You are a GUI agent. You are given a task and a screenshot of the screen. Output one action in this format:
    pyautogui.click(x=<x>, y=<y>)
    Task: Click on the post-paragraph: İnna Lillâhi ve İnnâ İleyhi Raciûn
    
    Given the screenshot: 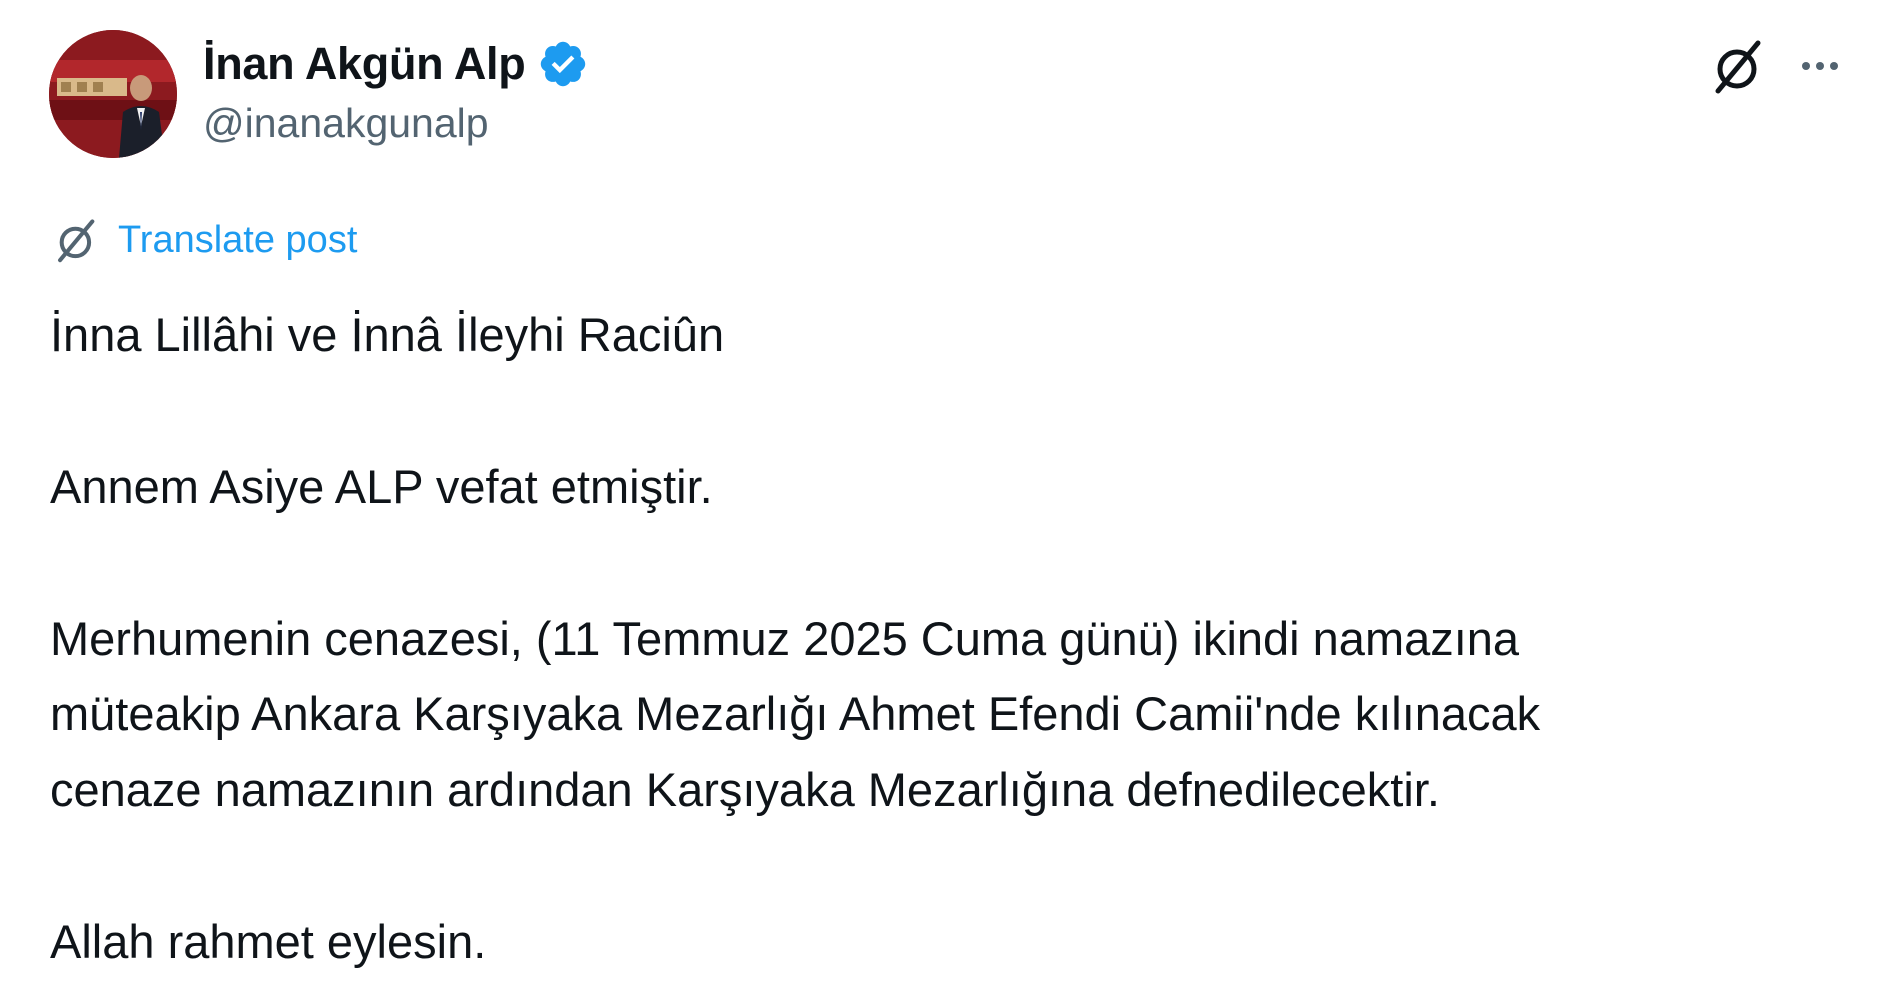 What is the action you would take?
    pyautogui.click(x=387, y=334)
    